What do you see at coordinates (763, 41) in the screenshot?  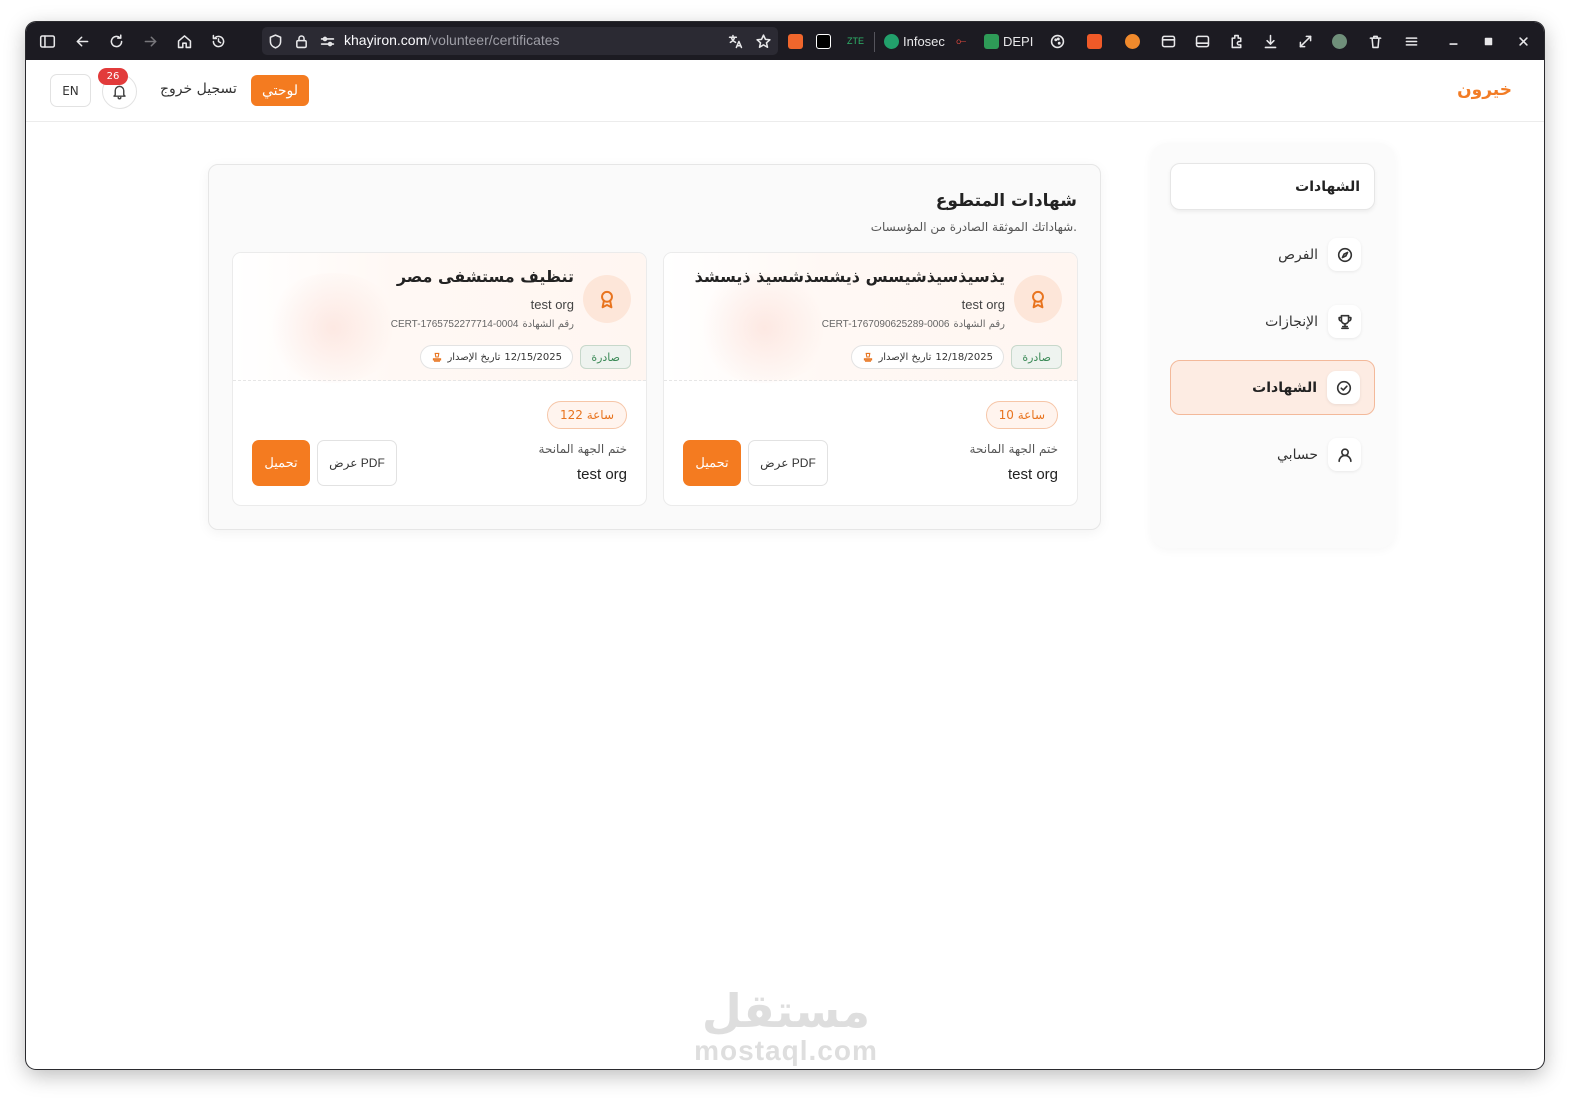 I see `bookmark-star-icon` at bounding box center [763, 41].